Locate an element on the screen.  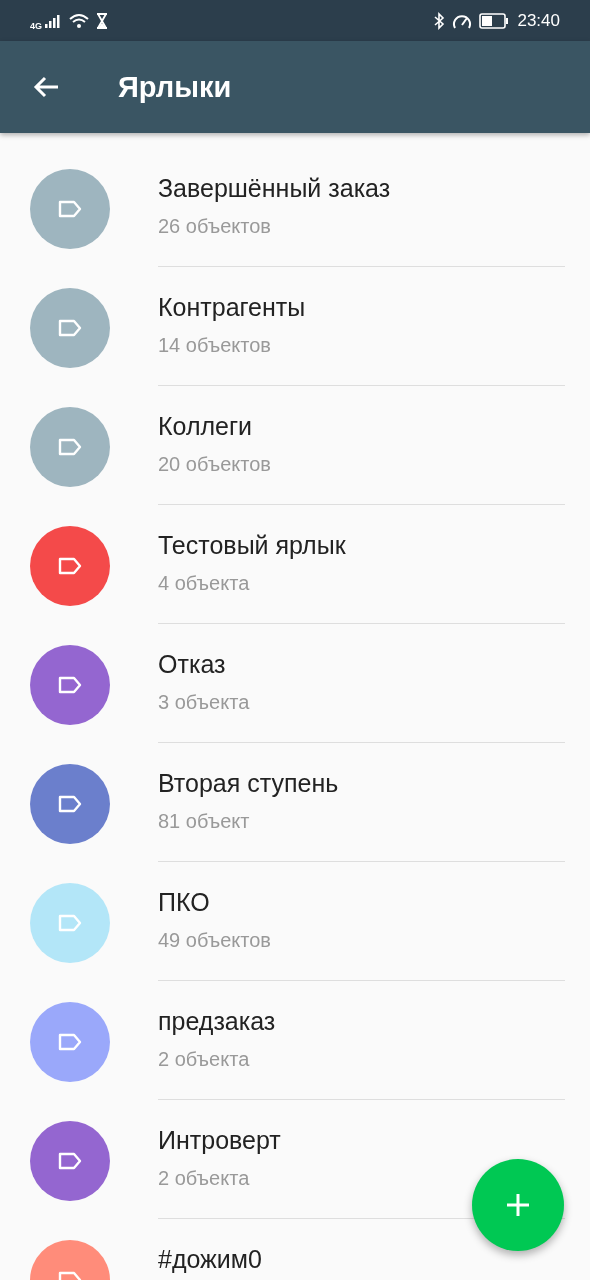
label-name: #дожим0 is located at coordinates (210, 1259).